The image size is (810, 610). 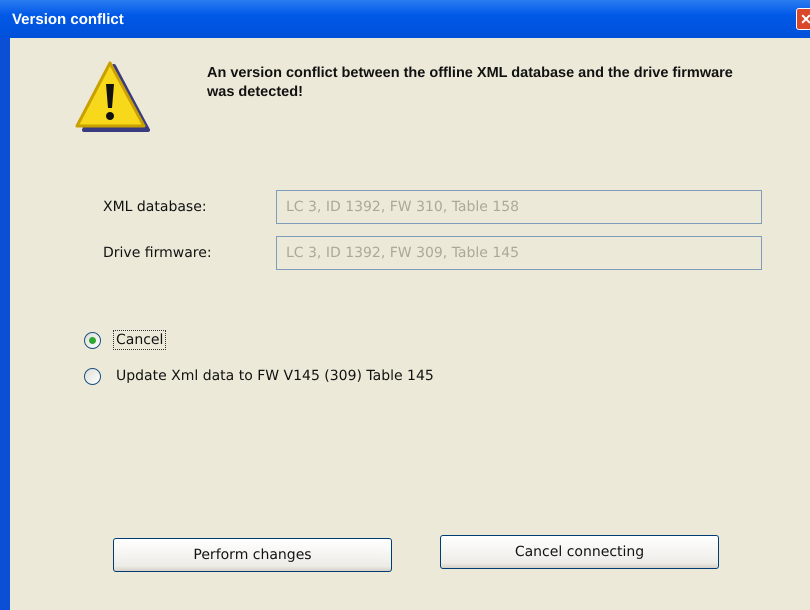 What do you see at coordinates (252, 555) in the screenshot?
I see `dialog-button: Perform changes` at bounding box center [252, 555].